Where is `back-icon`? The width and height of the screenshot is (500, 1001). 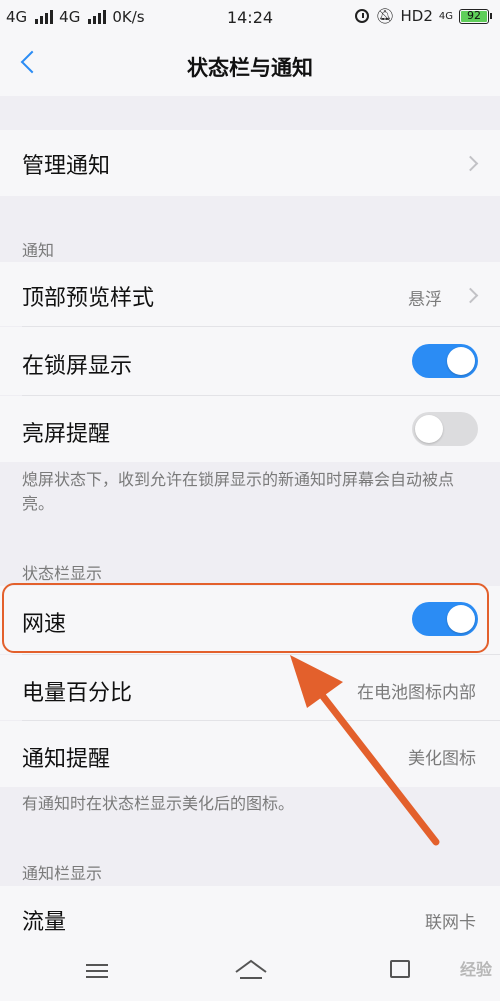 back-icon is located at coordinates (400, 969).